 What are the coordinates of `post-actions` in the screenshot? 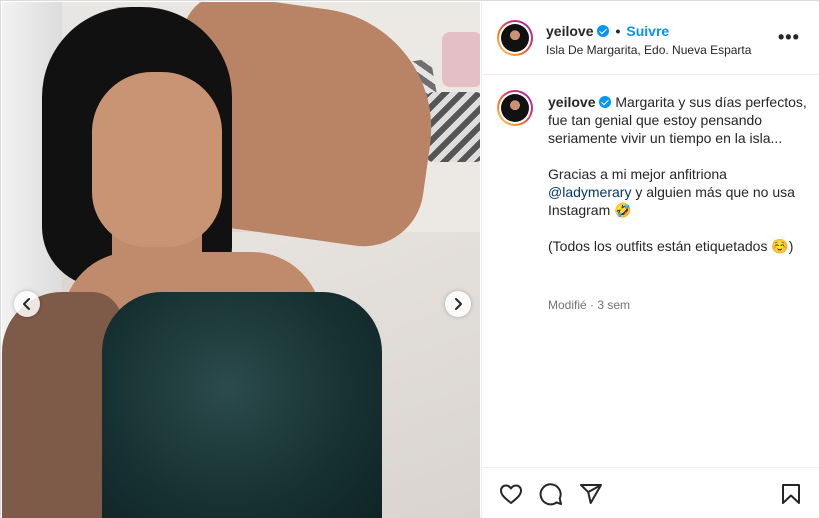 It's located at (650, 492).